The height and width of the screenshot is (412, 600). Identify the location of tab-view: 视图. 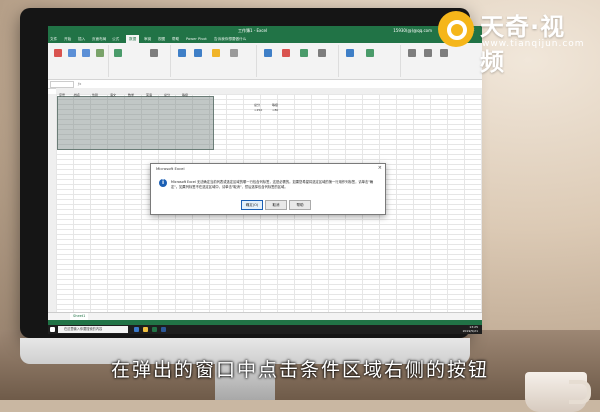
(161, 39).